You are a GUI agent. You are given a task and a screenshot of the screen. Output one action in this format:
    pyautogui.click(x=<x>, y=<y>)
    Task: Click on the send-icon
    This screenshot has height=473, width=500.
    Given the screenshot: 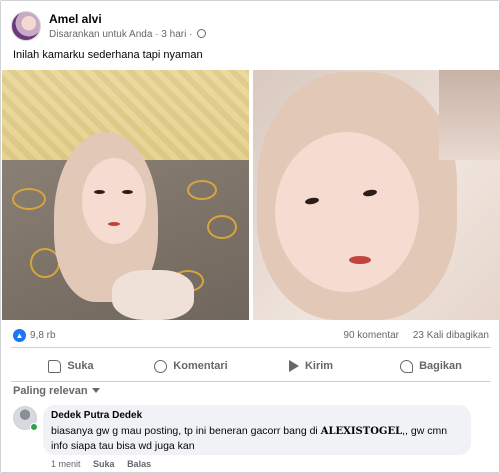 What is the action you would take?
    pyautogui.click(x=293, y=366)
    